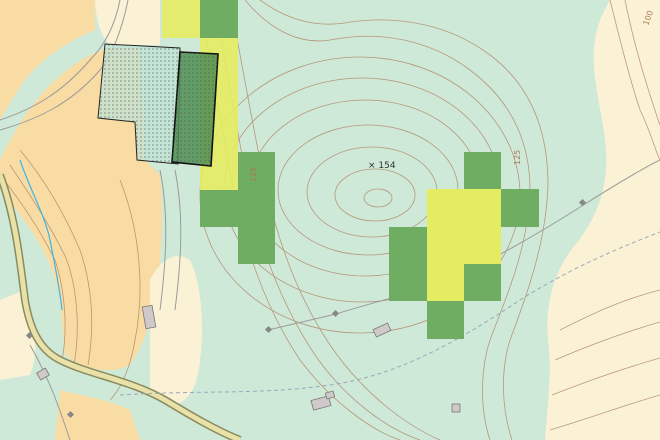  I want to click on open-land-middle, so click(176, 330).